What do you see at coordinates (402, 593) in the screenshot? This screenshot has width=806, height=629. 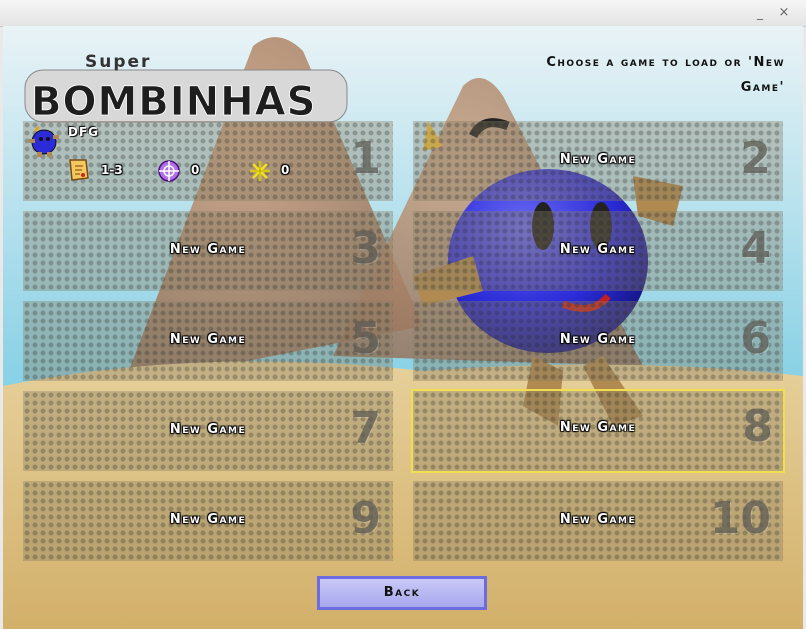 I see `back-button: Back` at bounding box center [402, 593].